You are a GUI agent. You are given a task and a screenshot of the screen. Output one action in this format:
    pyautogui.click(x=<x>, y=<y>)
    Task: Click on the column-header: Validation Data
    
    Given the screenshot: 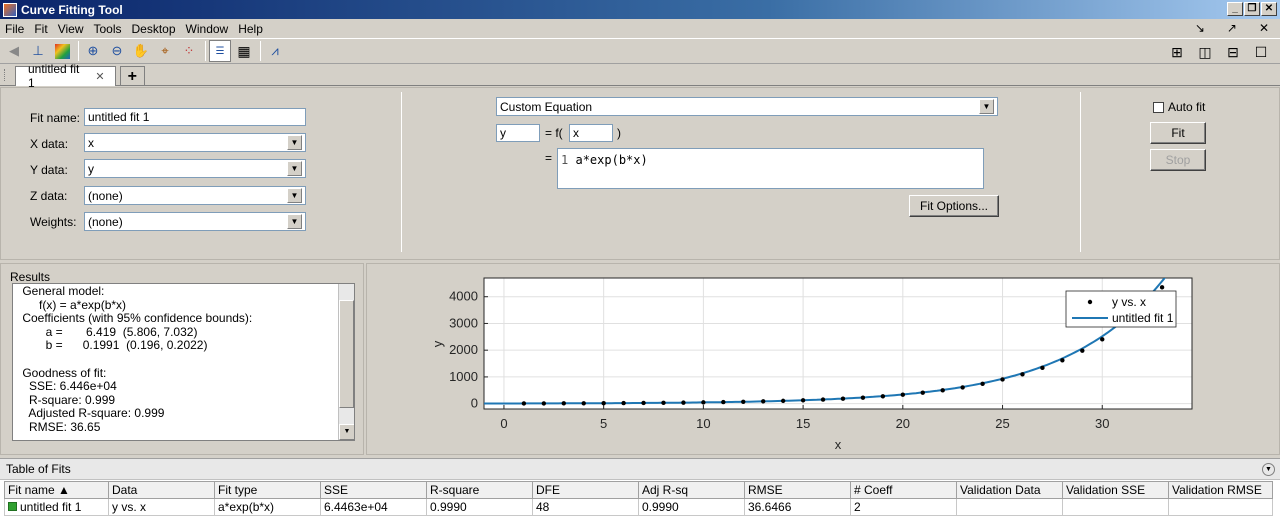 What is the action you would take?
    pyautogui.click(x=1009, y=490)
    